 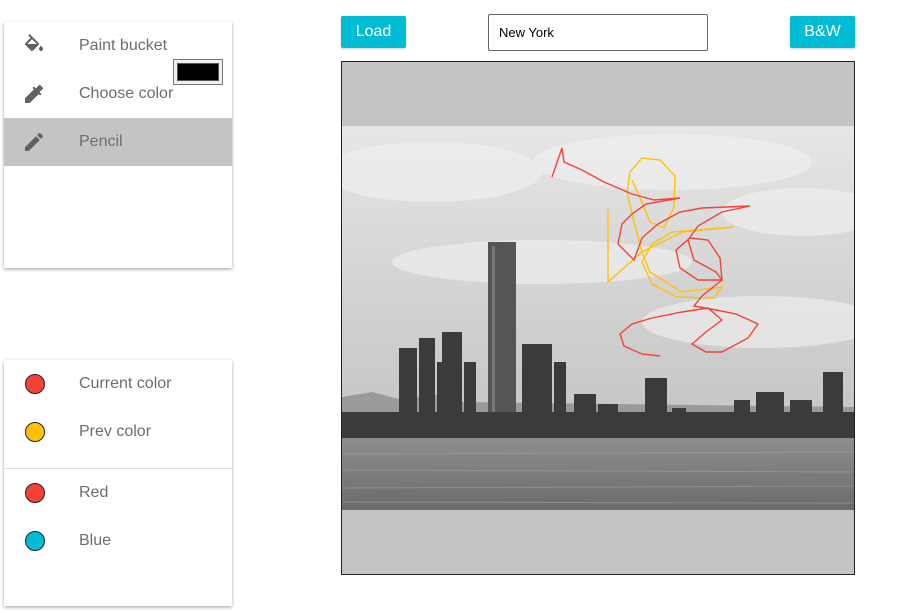 I want to click on current-color-label: Current color, so click(x=125, y=383).